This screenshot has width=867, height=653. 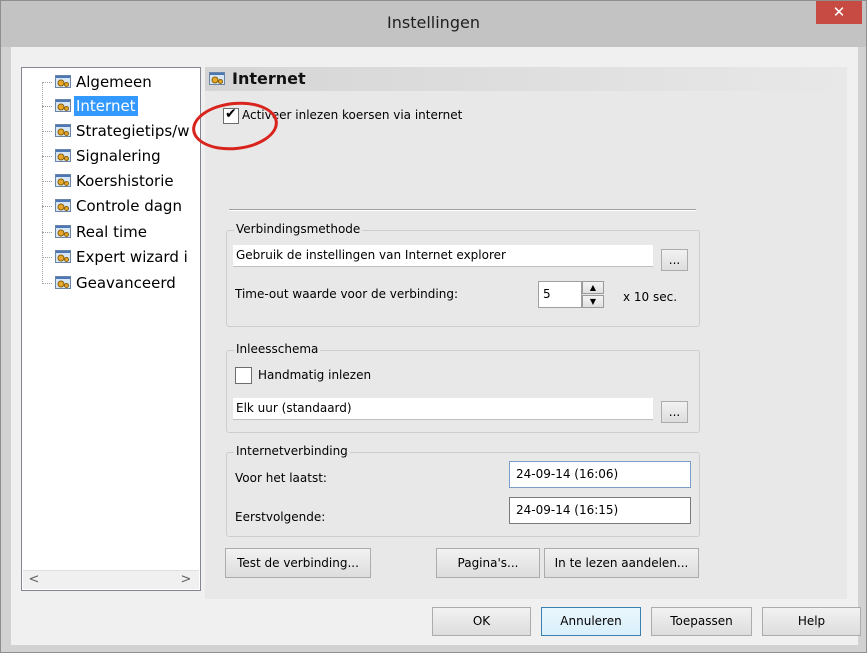 I want to click on group-title: Inleesschema, so click(x=277, y=349).